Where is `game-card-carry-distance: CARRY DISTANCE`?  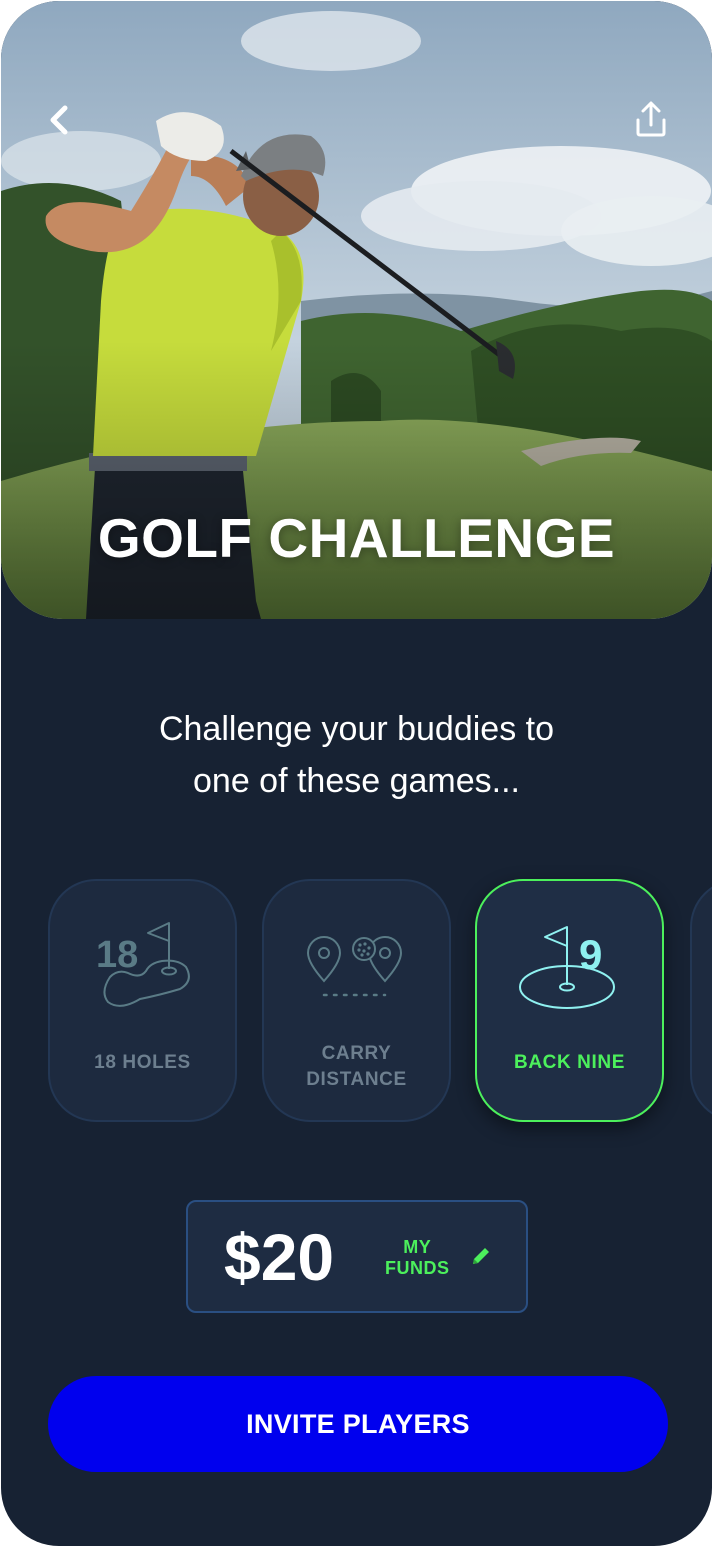 game-card-carry-distance: CARRY DISTANCE is located at coordinates (356, 1000).